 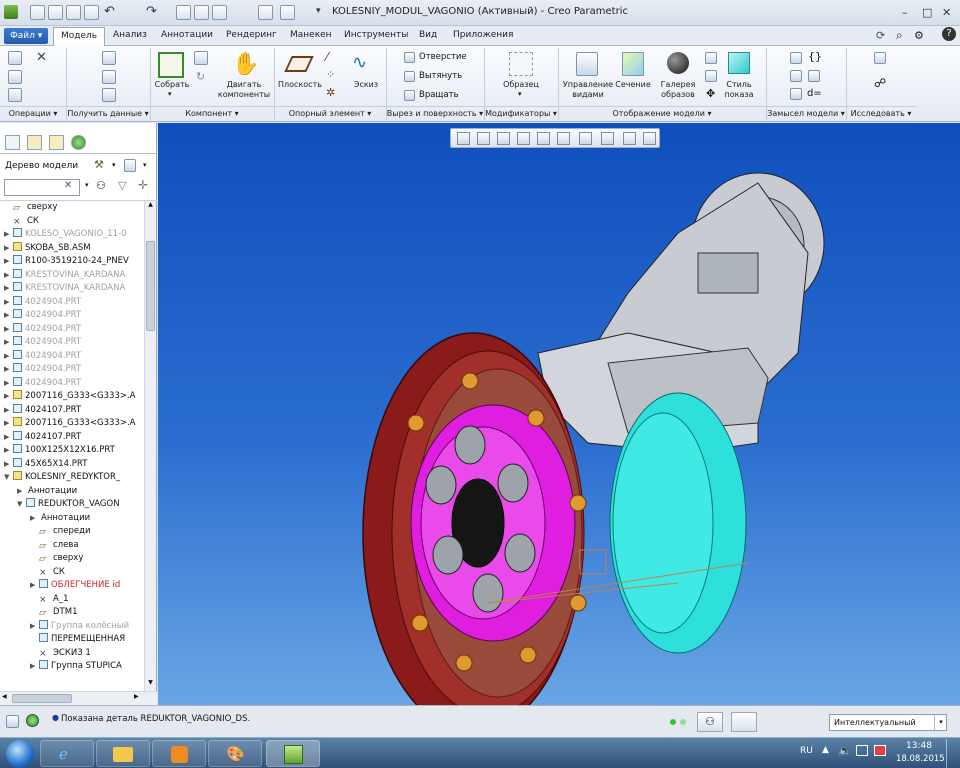 I want to click on component-icon, so click(x=201, y=58).